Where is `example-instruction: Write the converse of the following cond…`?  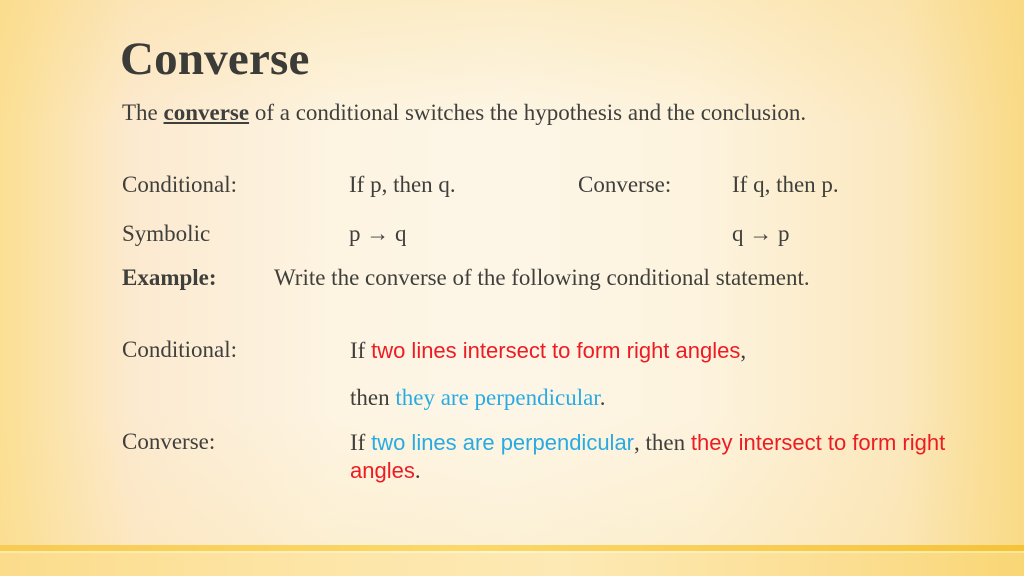 example-instruction: Write the converse of the following cond… is located at coordinates (542, 277).